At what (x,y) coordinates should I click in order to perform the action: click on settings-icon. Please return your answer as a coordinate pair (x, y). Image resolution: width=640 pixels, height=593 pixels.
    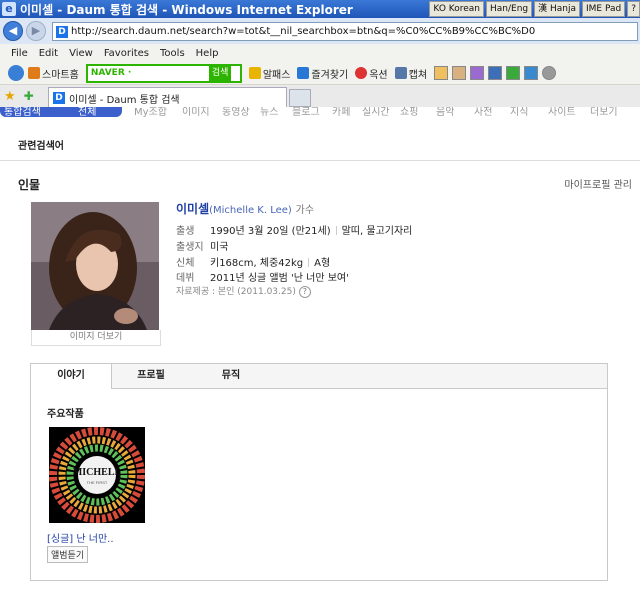
    Looking at the image, I should click on (549, 73).